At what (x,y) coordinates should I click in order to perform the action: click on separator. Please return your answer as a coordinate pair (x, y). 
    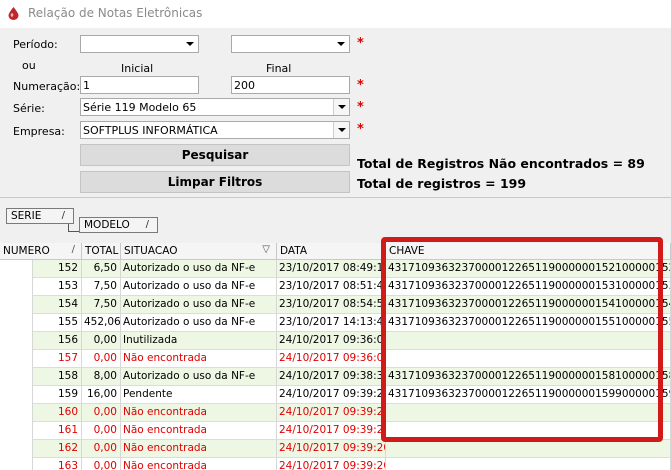
    Looking at the image, I should click on (335, 197).